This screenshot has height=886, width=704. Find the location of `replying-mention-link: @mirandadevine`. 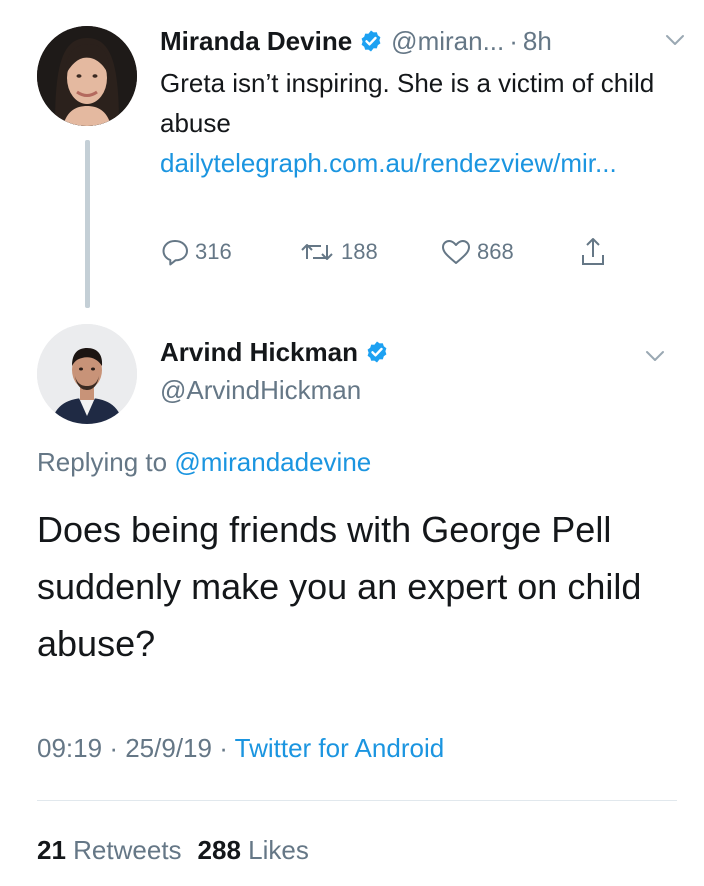

replying-mention-link: @mirandadevine is located at coordinates (272, 462).